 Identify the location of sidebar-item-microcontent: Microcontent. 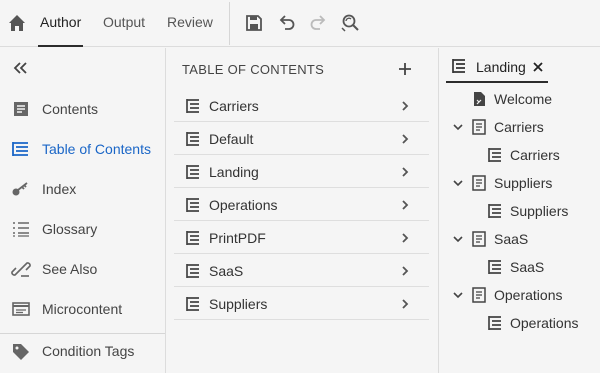
(82, 309).